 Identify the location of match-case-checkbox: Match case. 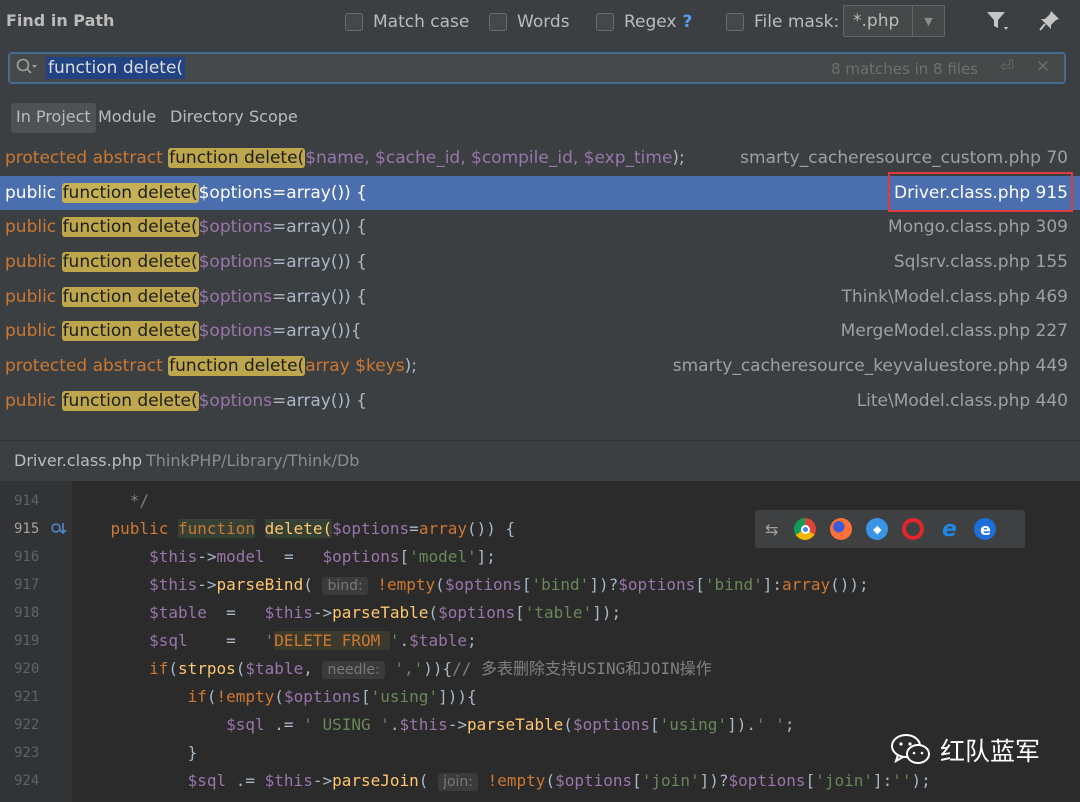
(407, 22).